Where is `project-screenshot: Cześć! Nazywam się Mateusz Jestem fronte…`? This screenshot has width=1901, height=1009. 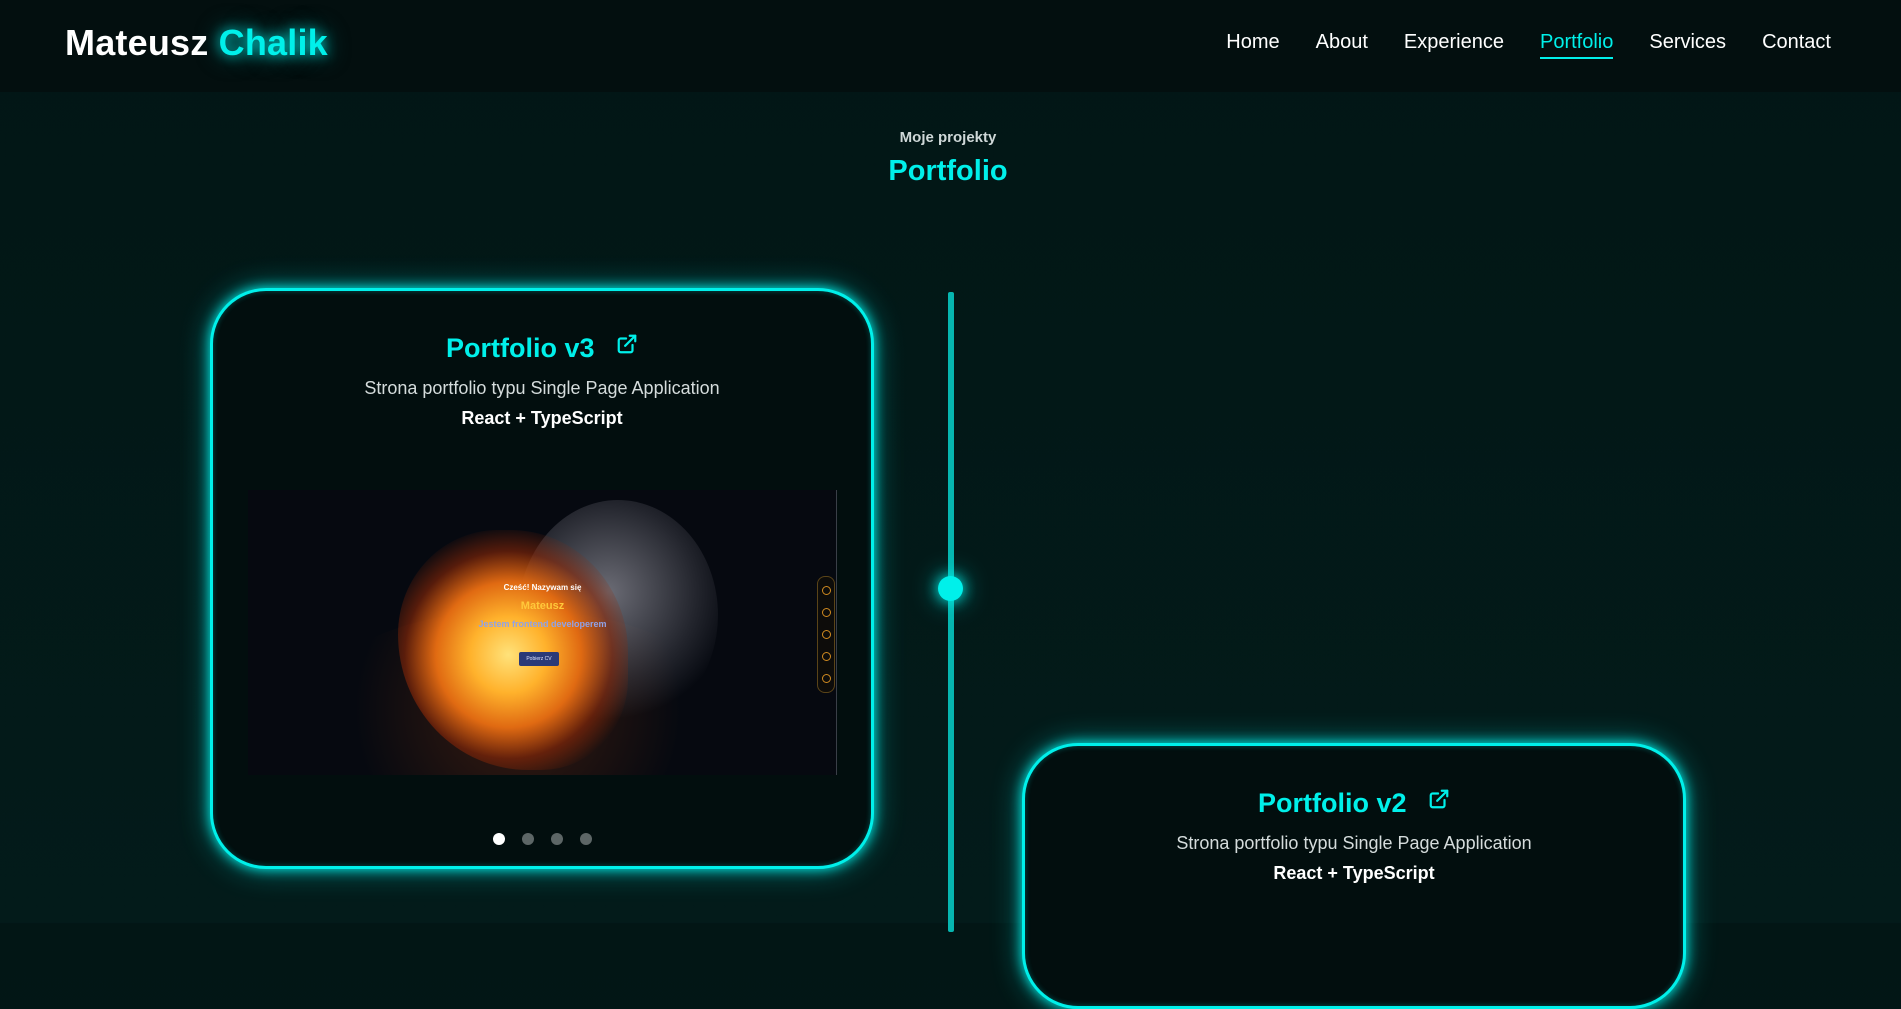 project-screenshot: Cześć! Nazywam się Mateusz Jestem fronte… is located at coordinates (542, 632).